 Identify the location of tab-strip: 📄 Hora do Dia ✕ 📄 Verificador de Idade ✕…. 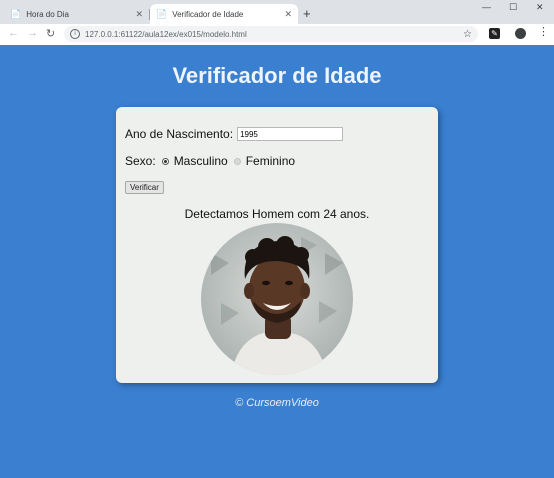
(277, 12).